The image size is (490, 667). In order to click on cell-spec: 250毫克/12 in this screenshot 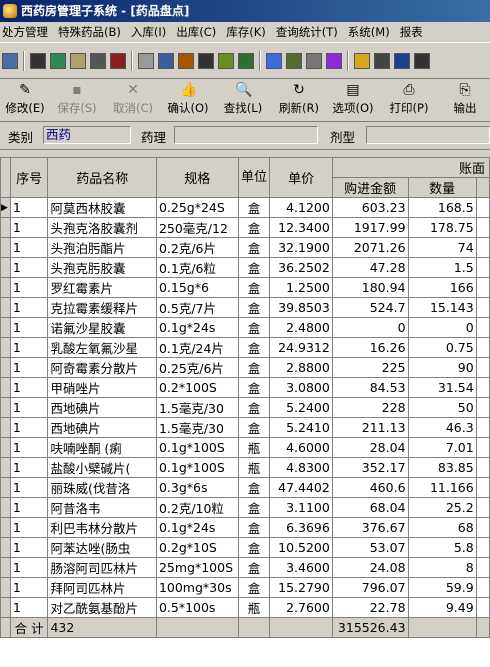, I will do `click(197, 227)`.